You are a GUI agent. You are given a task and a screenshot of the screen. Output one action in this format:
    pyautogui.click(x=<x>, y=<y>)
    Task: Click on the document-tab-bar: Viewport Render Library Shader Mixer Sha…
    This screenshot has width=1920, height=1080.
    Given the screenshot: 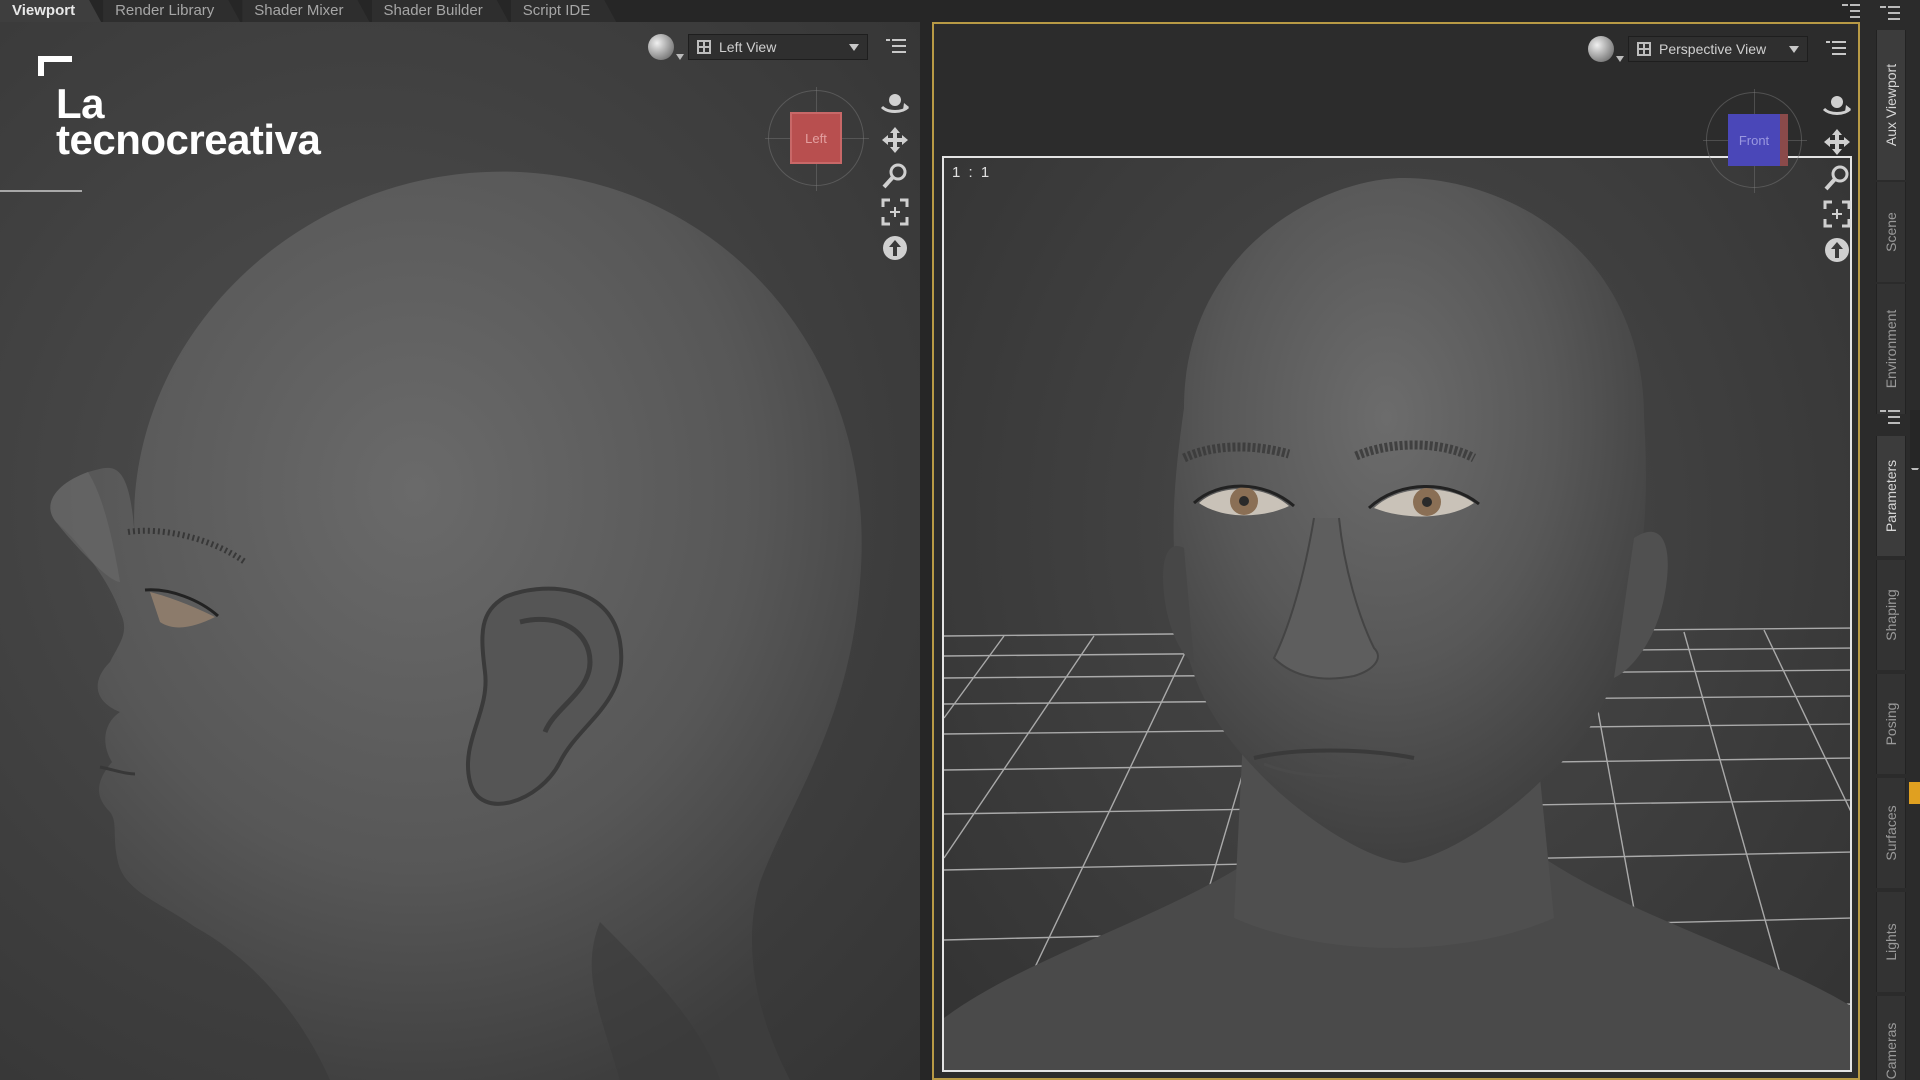 What is the action you would take?
    pyautogui.click(x=960, y=11)
    